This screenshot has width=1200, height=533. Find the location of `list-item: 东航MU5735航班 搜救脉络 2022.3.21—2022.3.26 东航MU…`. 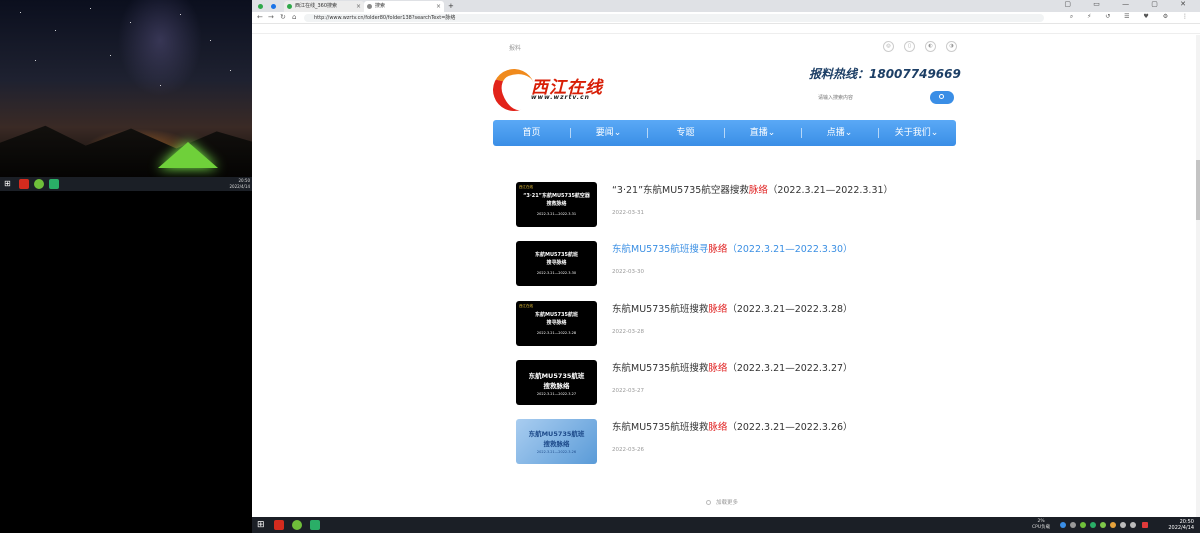

list-item: 东航MU5735航班 搜救脉络 2022.3.21—2022.3.26 东航MU… is located at coordinates (726, 443).